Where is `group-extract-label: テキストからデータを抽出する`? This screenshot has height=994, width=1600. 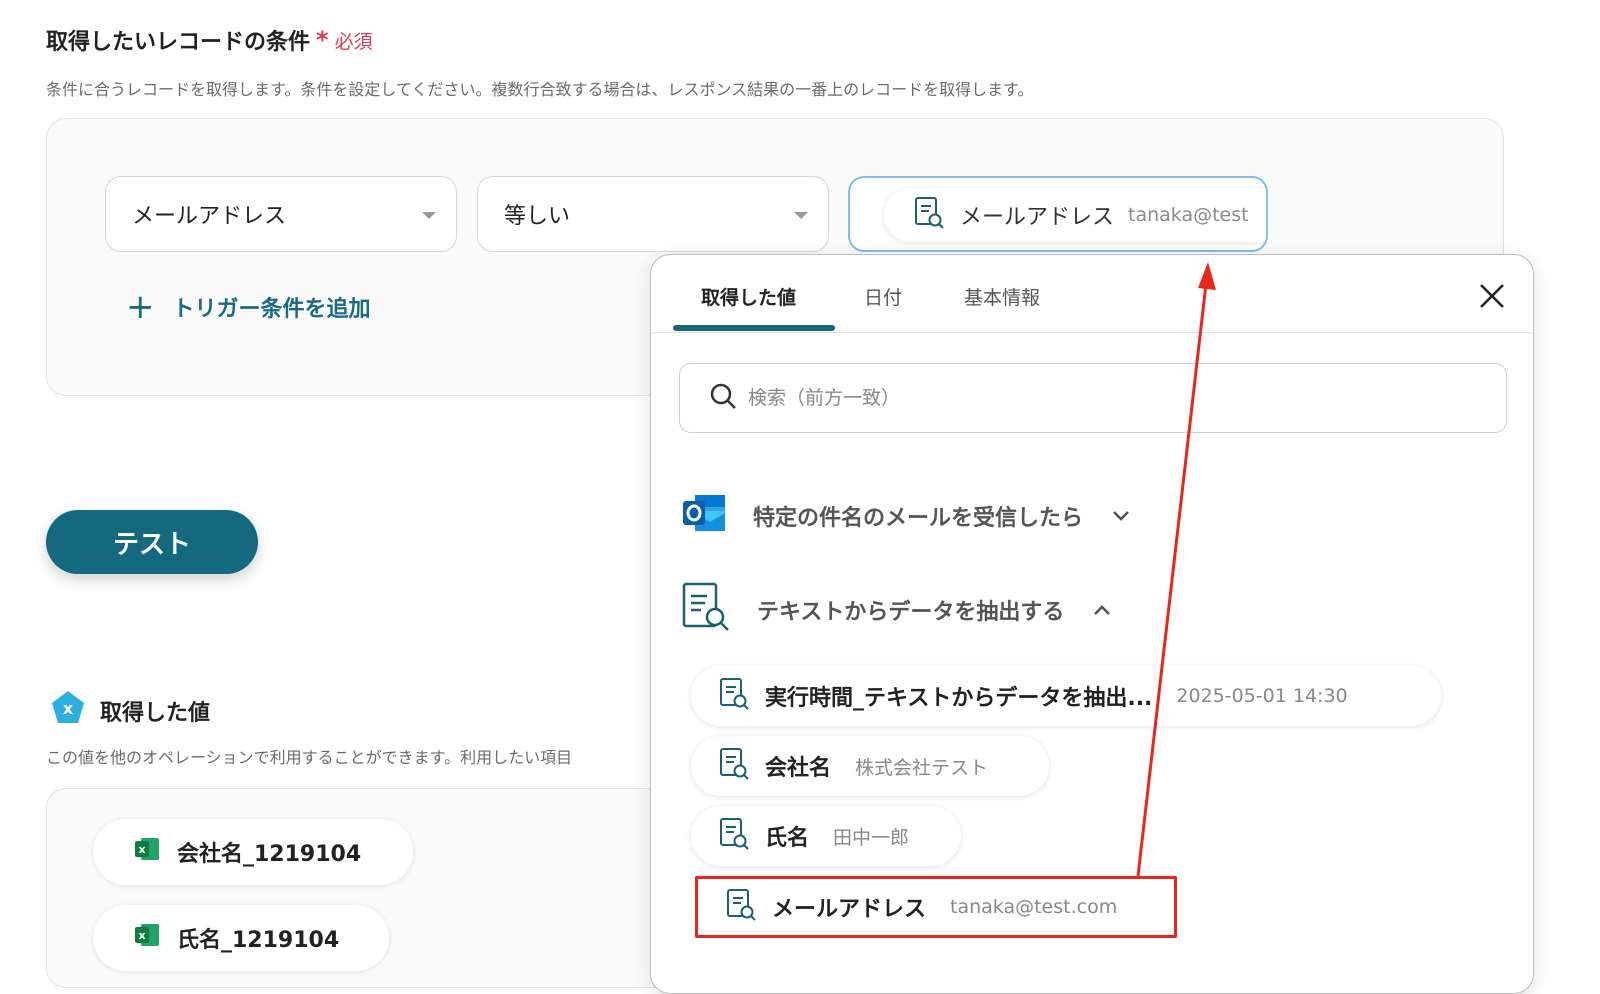
group-extract-label: テキストからデータを抽出する is located at coordinates (911, 612).